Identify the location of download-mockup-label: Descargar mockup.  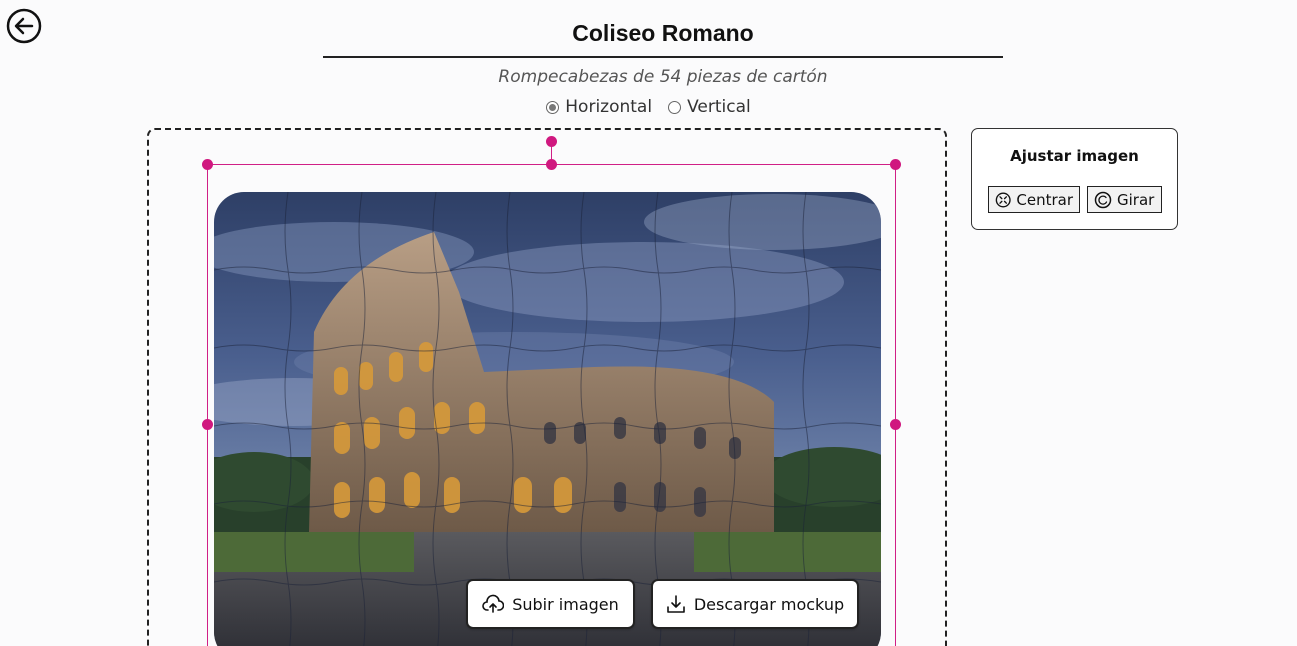
(769, 604).